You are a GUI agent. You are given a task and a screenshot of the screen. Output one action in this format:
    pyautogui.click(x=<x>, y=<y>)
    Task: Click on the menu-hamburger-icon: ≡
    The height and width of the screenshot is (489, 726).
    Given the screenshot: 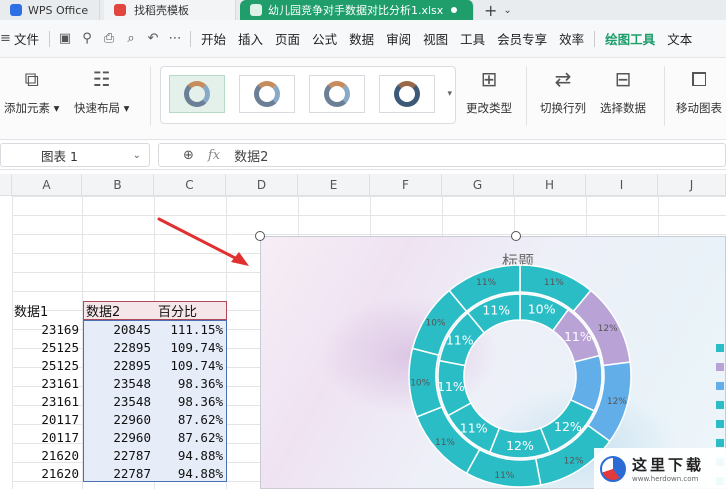 What is the action you would take?
    pyautogui.click(x=5, y=38)
    